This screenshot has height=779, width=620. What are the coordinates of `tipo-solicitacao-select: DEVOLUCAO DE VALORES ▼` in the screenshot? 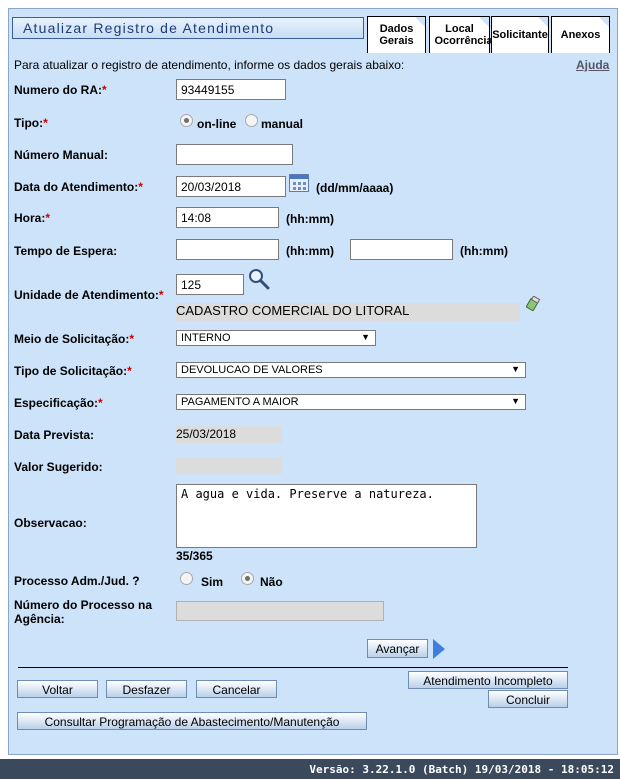 It's located at (351, 370).